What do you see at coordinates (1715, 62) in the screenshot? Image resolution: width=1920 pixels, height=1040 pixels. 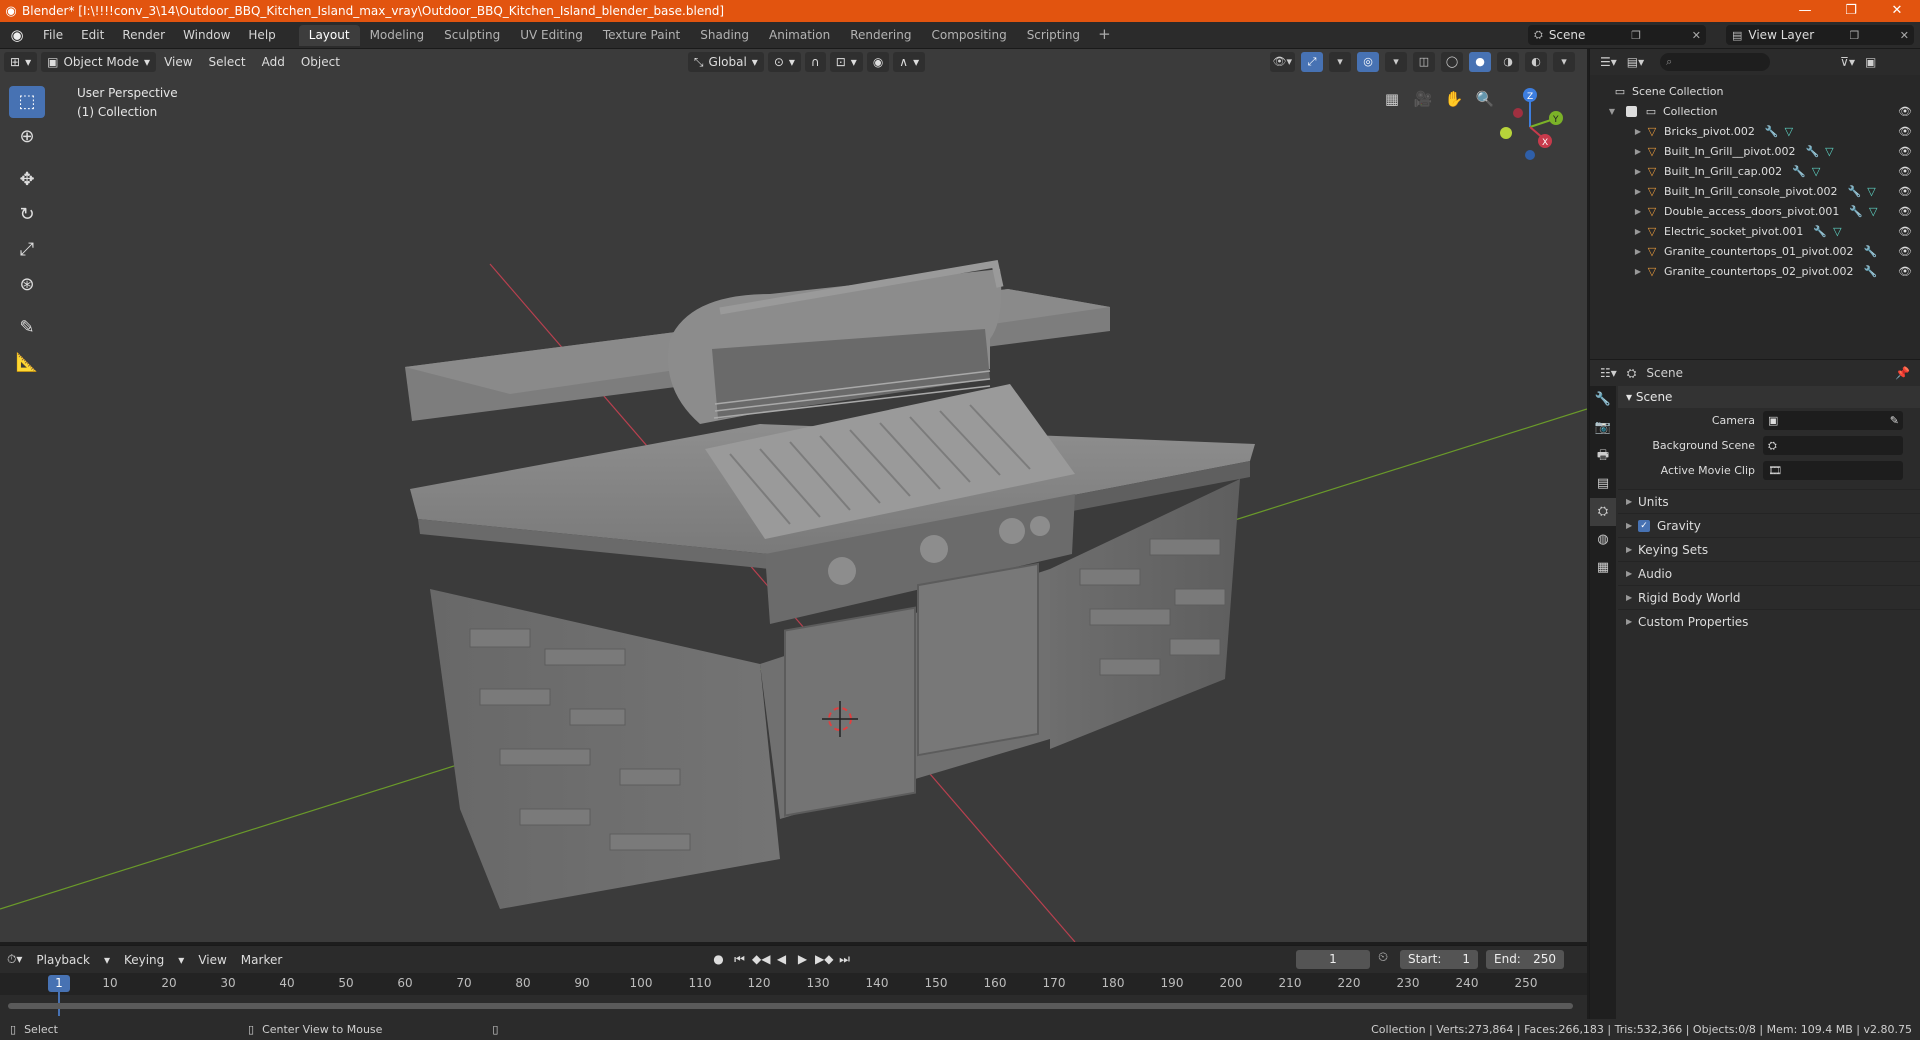 I see `outliner-search-input: ⌕` at bounding box center [1715, 62].